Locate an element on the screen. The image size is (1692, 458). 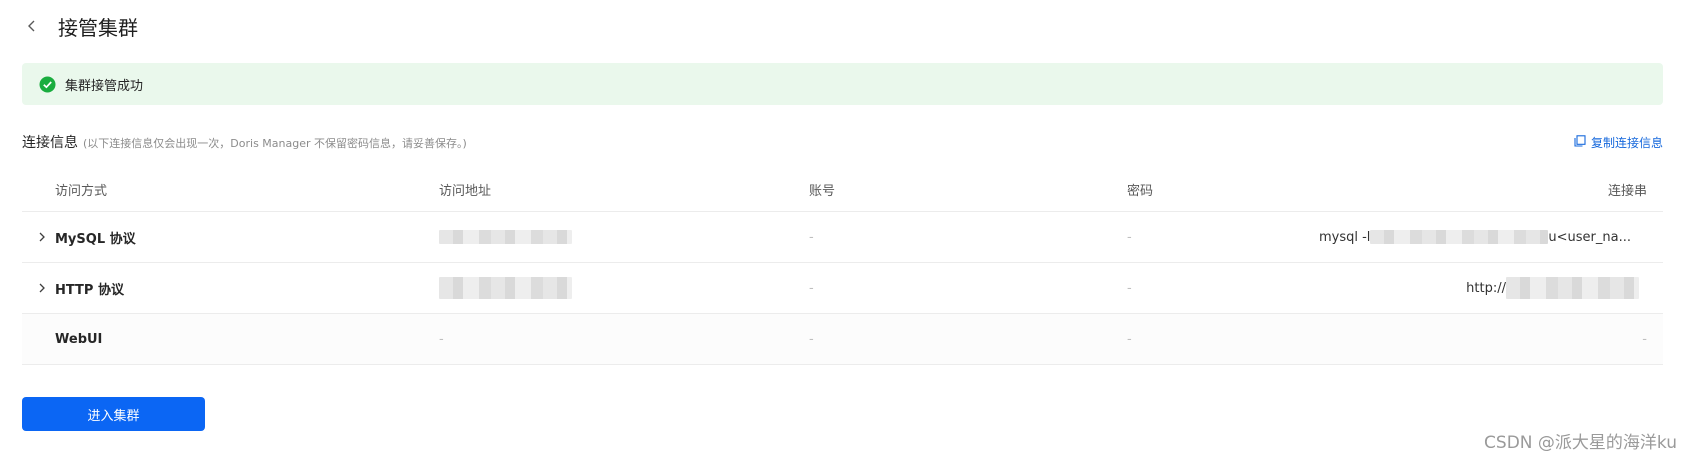
row-method: MySQL 协议 is located at coordinates (95, 239).